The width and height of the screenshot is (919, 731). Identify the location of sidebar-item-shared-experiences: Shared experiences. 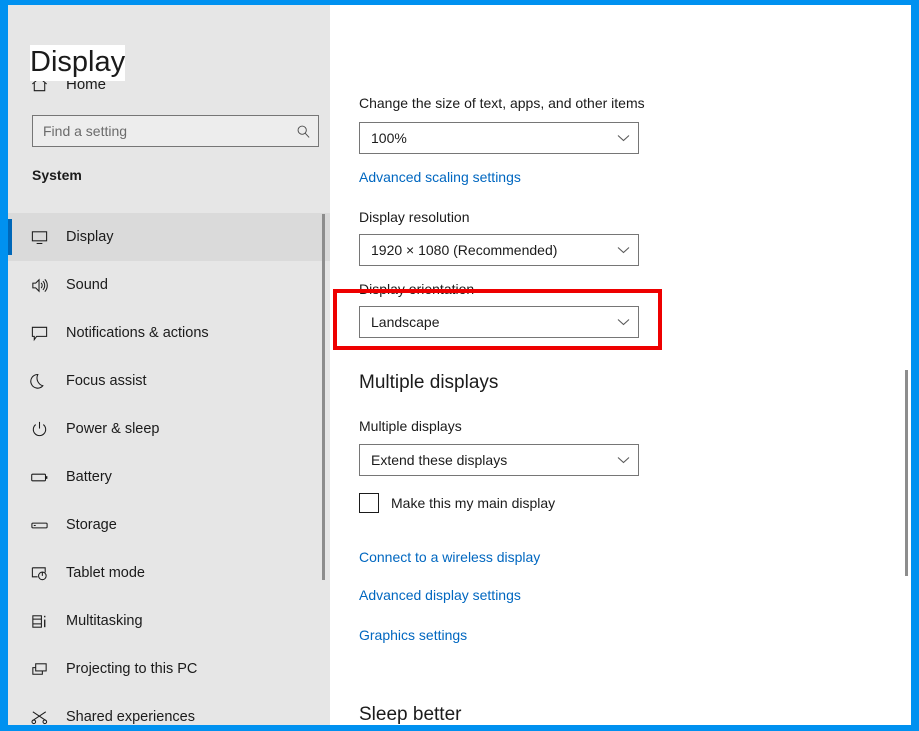
(169, 709).